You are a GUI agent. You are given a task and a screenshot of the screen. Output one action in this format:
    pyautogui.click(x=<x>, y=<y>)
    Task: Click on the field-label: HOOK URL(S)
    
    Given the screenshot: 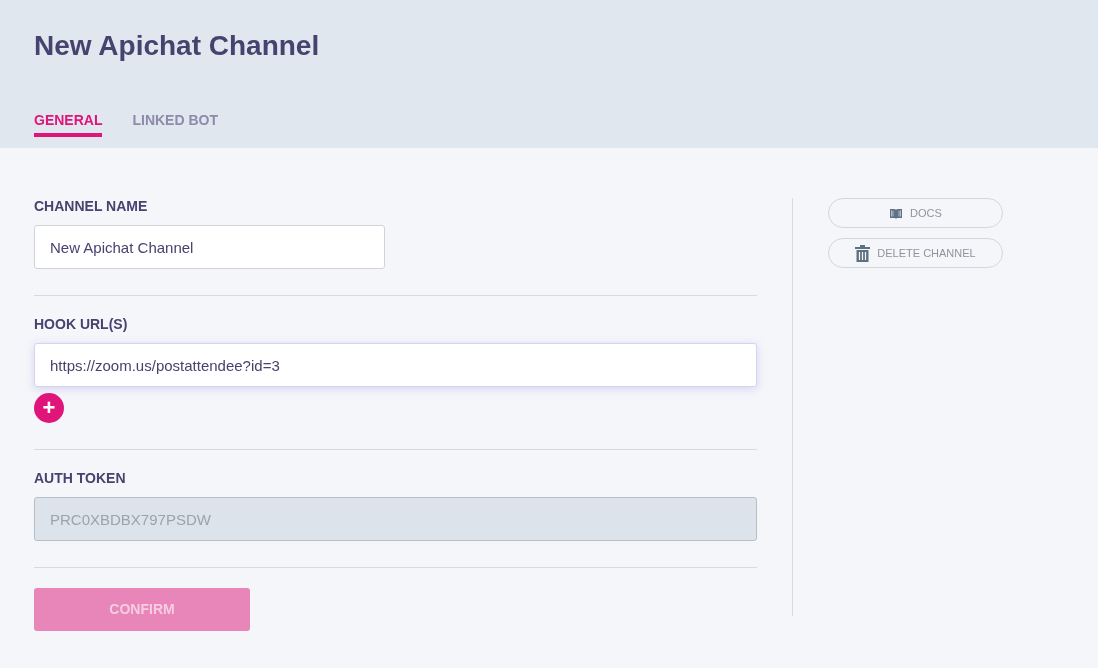 What is the action you would take?
    pyautogui.click(x=81, y=324)
    